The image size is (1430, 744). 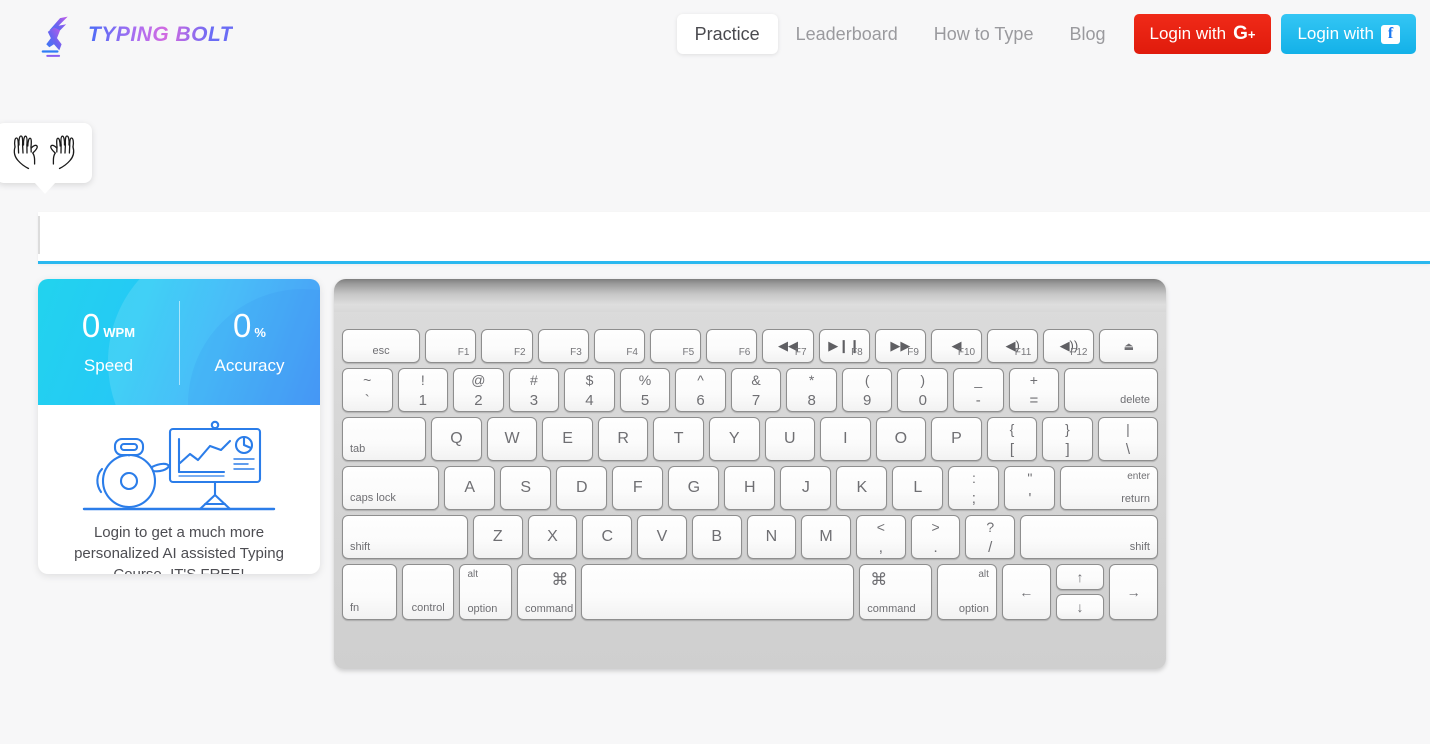 What do you see at coordinates (880, 537) in the screenshot?
I see `key-comma: <,` at bounding box center [880, 537].